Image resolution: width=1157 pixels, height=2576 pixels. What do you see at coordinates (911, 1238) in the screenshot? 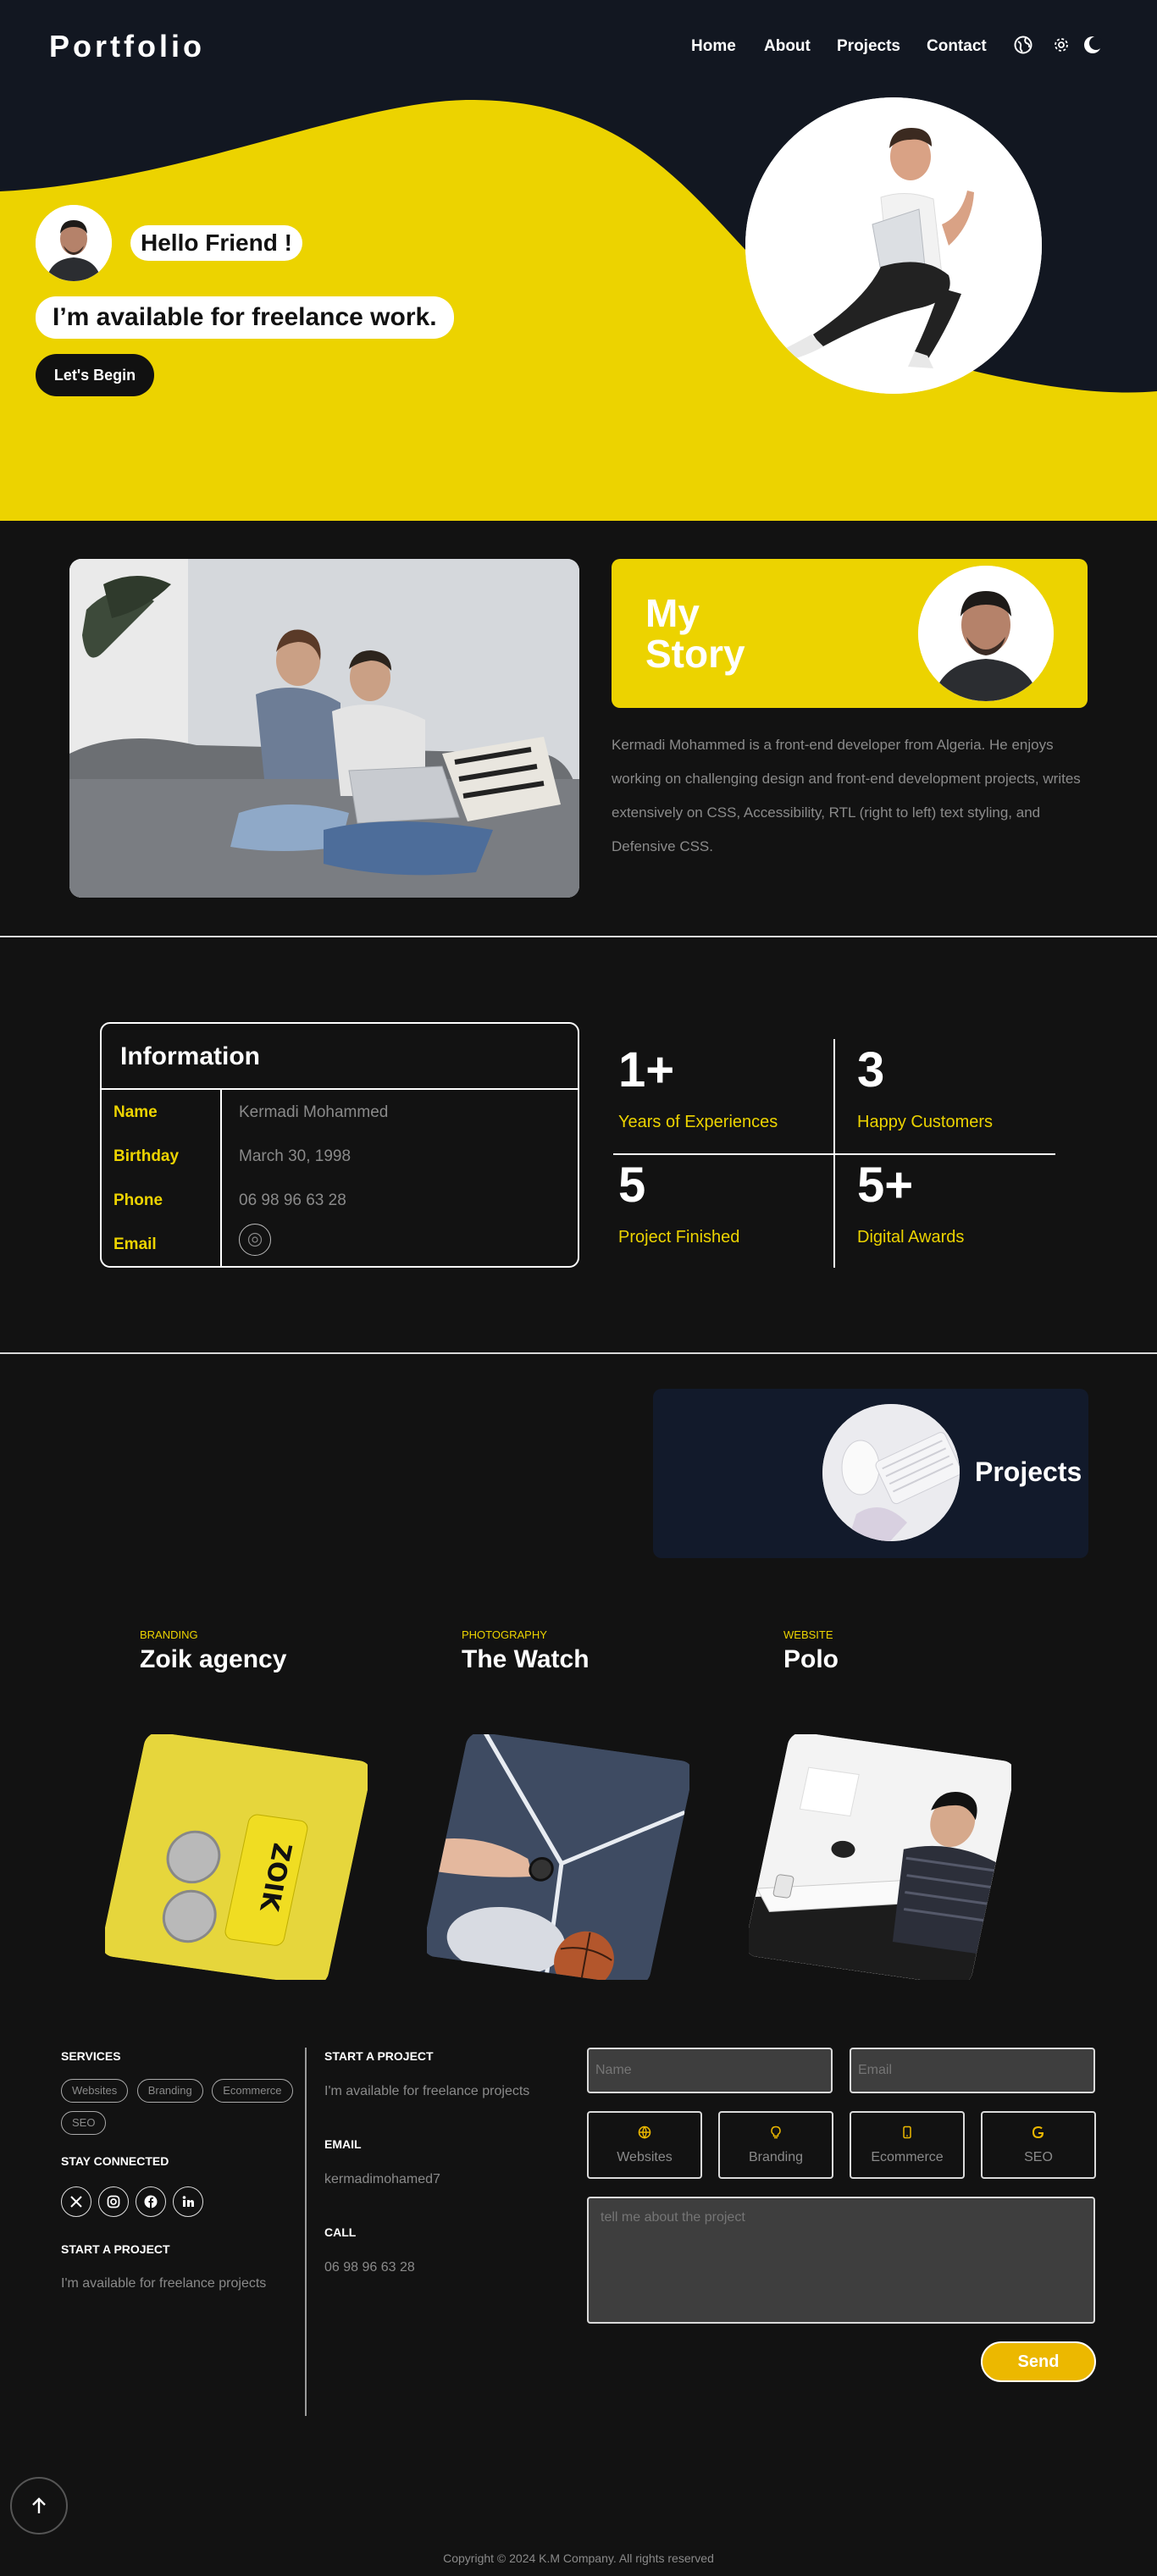
I see `stat-label-awards: Digital Awards` at bounding box center [911, 1238].